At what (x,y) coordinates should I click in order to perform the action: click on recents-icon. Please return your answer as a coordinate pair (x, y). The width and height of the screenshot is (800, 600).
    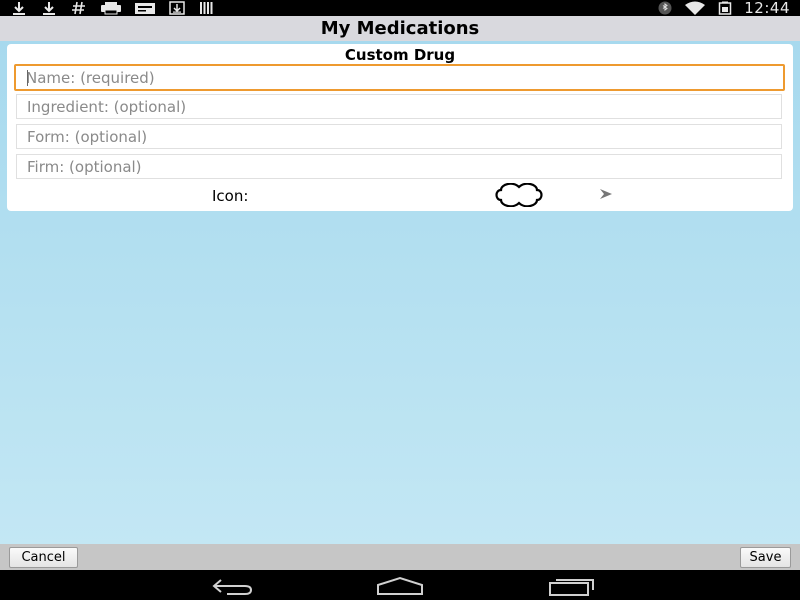
    Looking at the image, I should click on (572, 586).